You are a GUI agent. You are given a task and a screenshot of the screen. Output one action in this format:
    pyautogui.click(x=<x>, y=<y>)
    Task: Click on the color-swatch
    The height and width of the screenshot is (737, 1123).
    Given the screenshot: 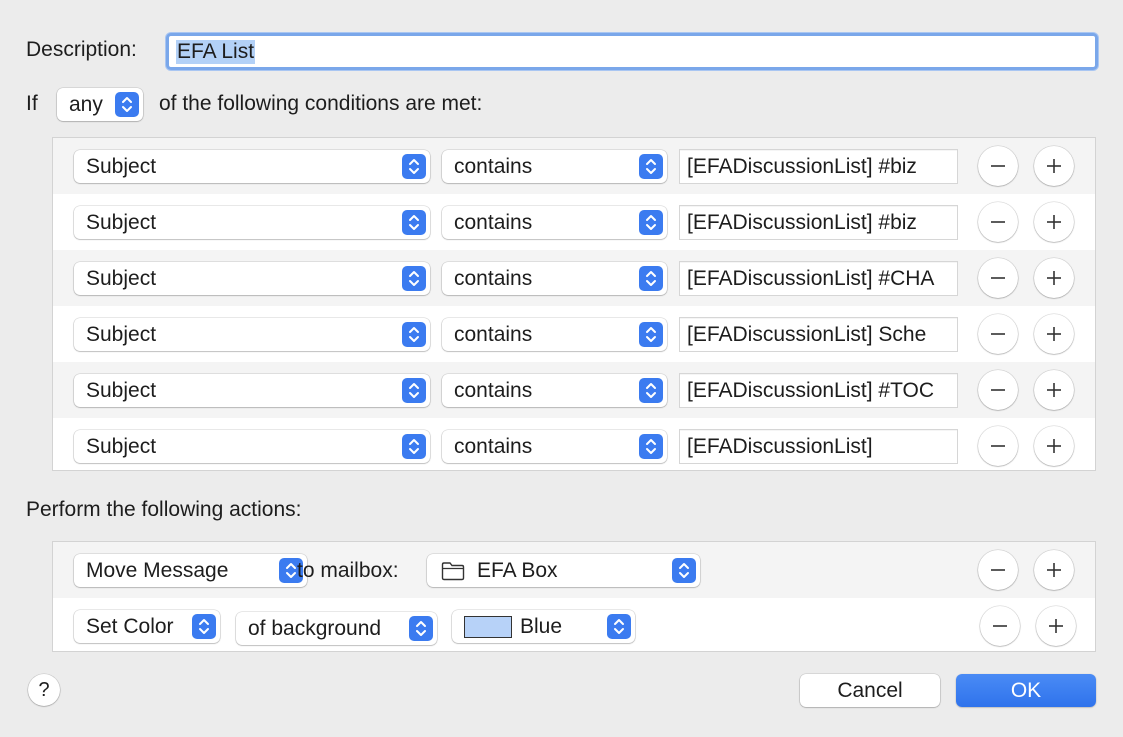 What is the action you would take?
    pyautogui.click(x=488, y=626)
    